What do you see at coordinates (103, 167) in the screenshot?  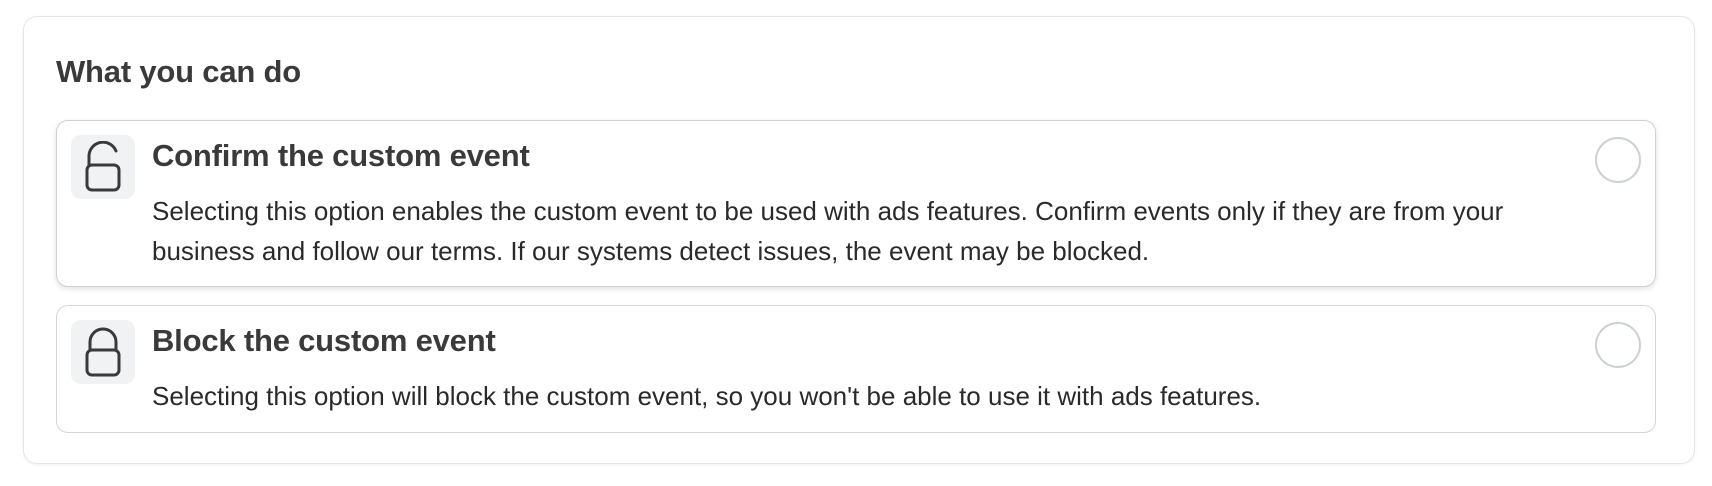 I see `unlocked-lock-icon` at bounding box center [103, 167].